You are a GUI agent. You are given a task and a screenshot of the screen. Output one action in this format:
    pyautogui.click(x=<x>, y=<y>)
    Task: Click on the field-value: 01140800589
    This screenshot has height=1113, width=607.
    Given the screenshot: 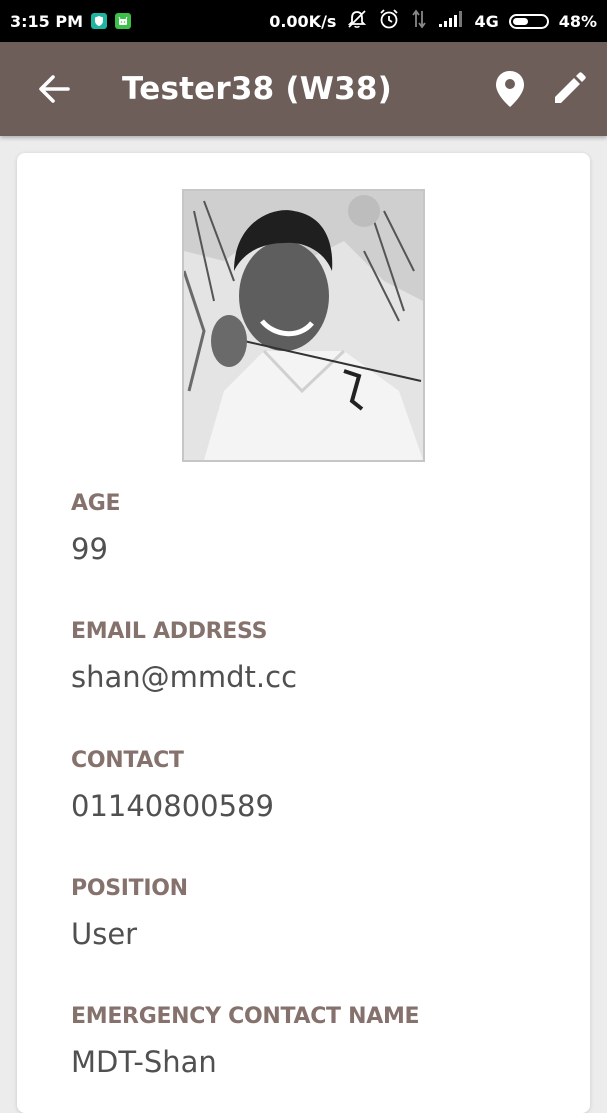 What is the action you would take?
    pyautogui.click(x=172, y=806)
    